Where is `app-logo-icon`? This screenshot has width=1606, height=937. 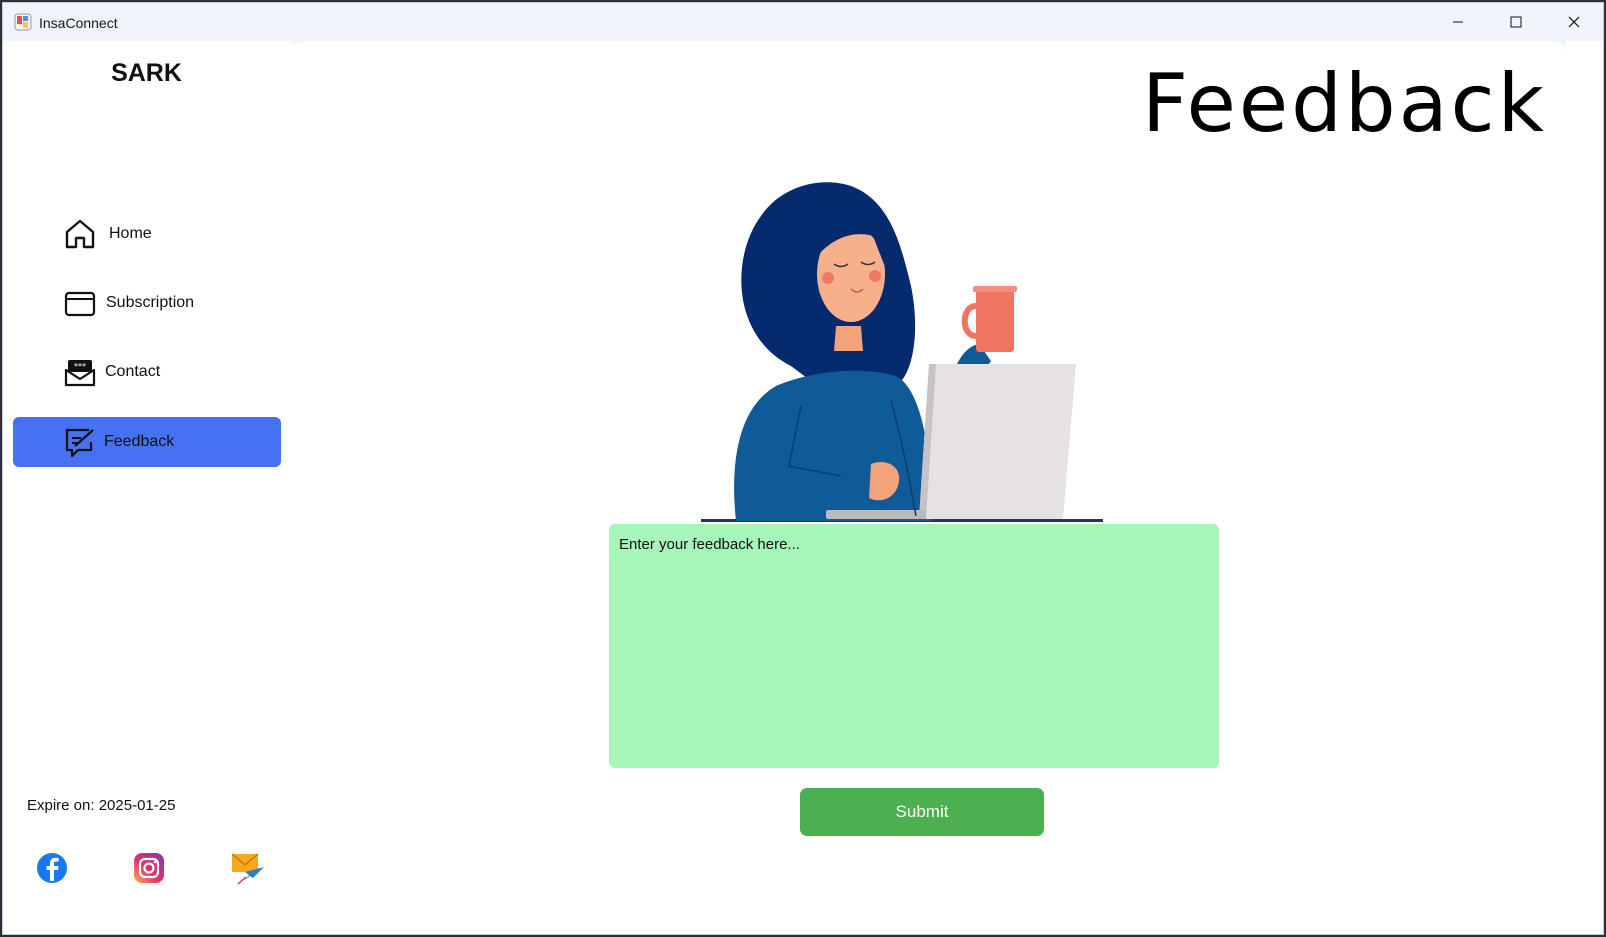
app-logo-icon is located at coordinates (23, 22).